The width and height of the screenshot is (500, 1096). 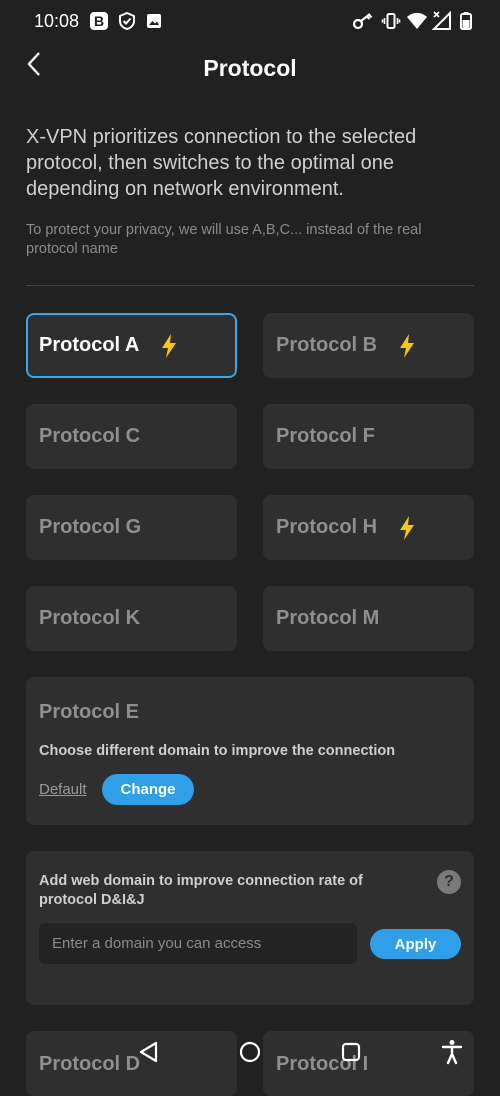 What do you see at coordinates (327, 527) in the screenshot?
I see `protocol-label: Protocol H` at bounding box center [327, 527].